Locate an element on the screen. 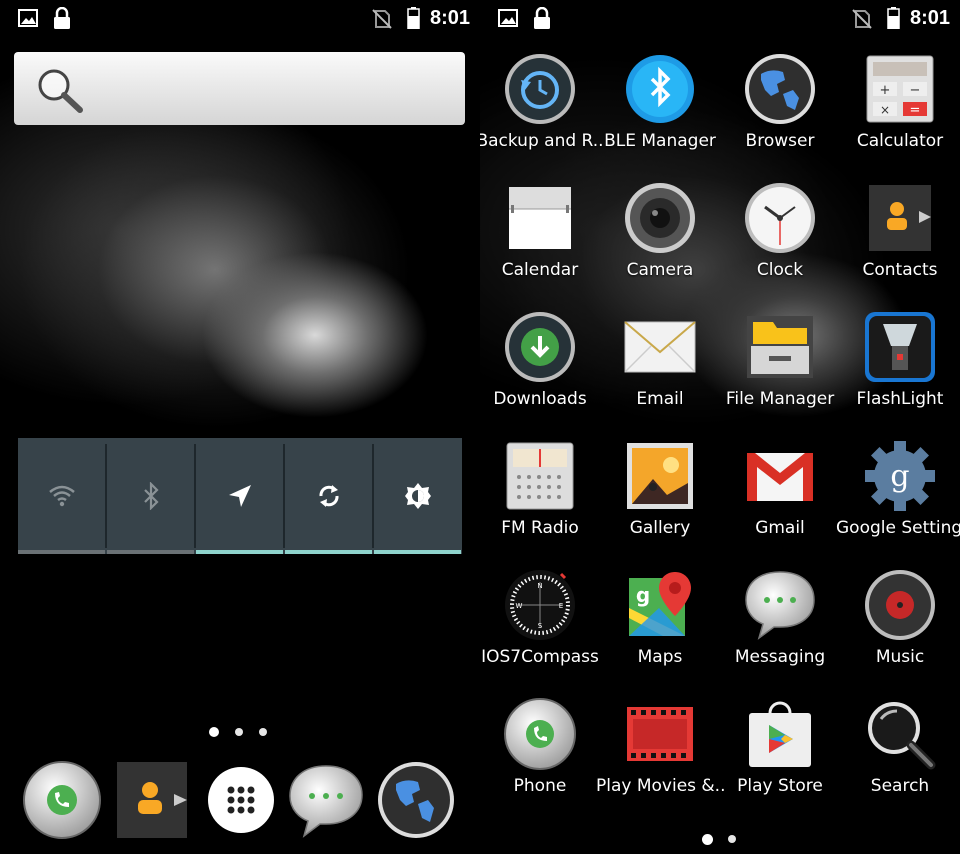 Image resolution: width=960 pixels, height=854 pixels. app-contacts: Contacts is located at coordinates (900, 243).